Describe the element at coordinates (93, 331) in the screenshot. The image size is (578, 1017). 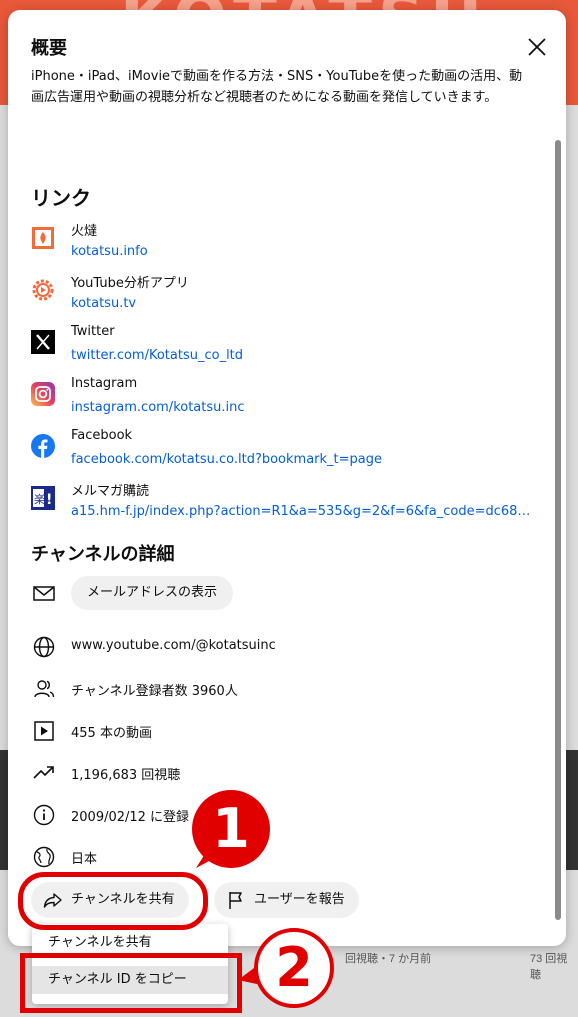
I see `link-name: Twitter` at that location.